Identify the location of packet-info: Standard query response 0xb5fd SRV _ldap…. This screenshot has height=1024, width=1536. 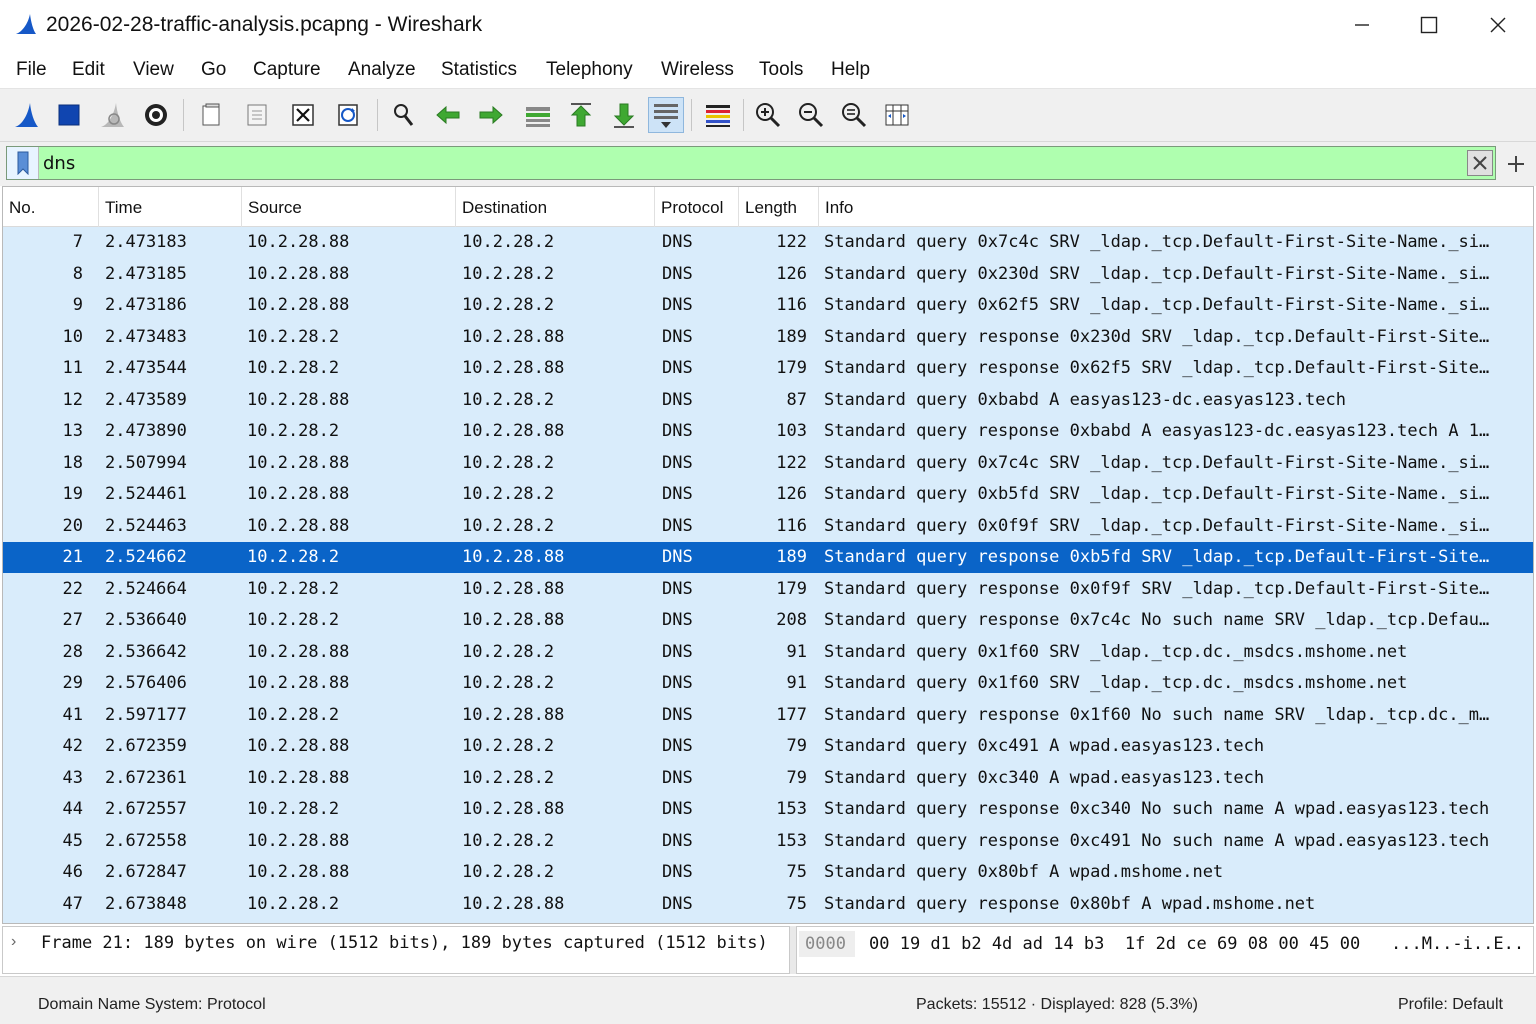
(1157, 557).